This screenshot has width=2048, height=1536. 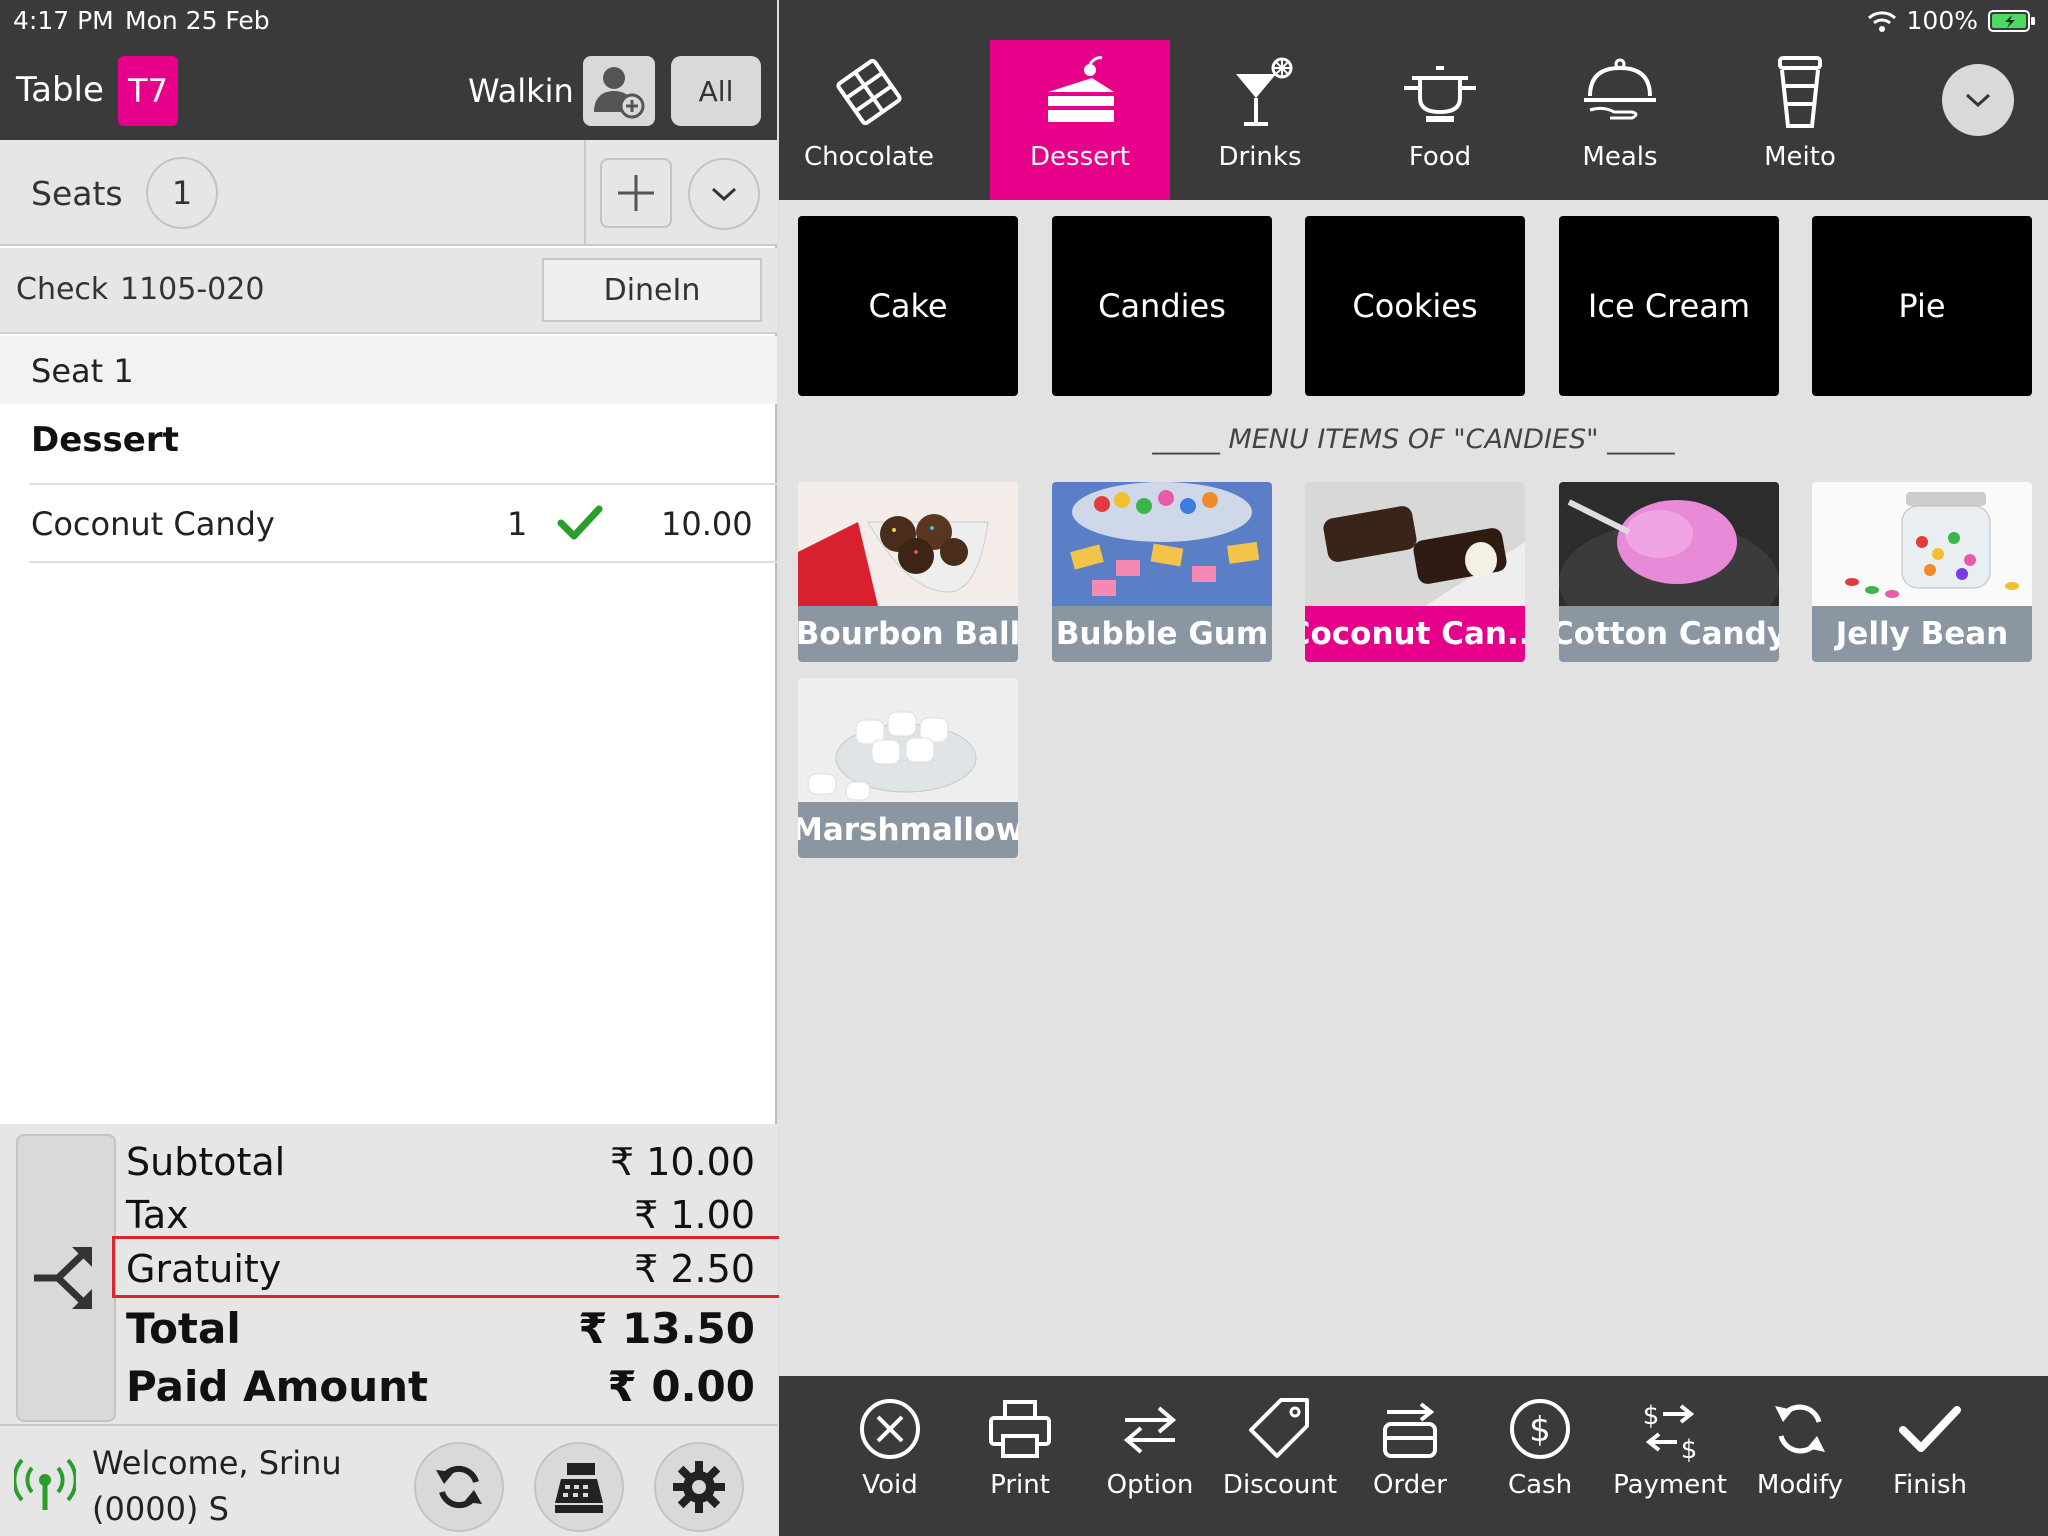 I want to click on cash-register-icon, so click(x=579, y=1488).